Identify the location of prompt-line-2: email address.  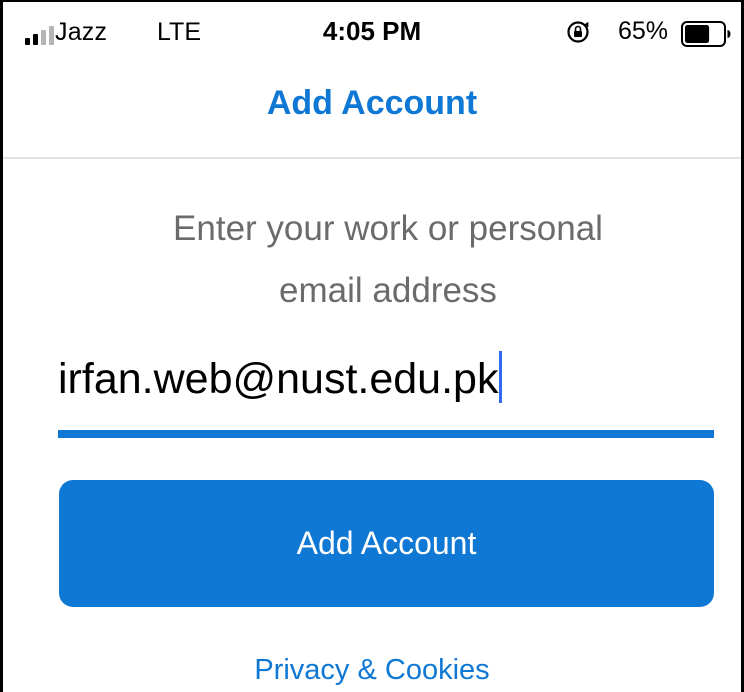
(388, 290).